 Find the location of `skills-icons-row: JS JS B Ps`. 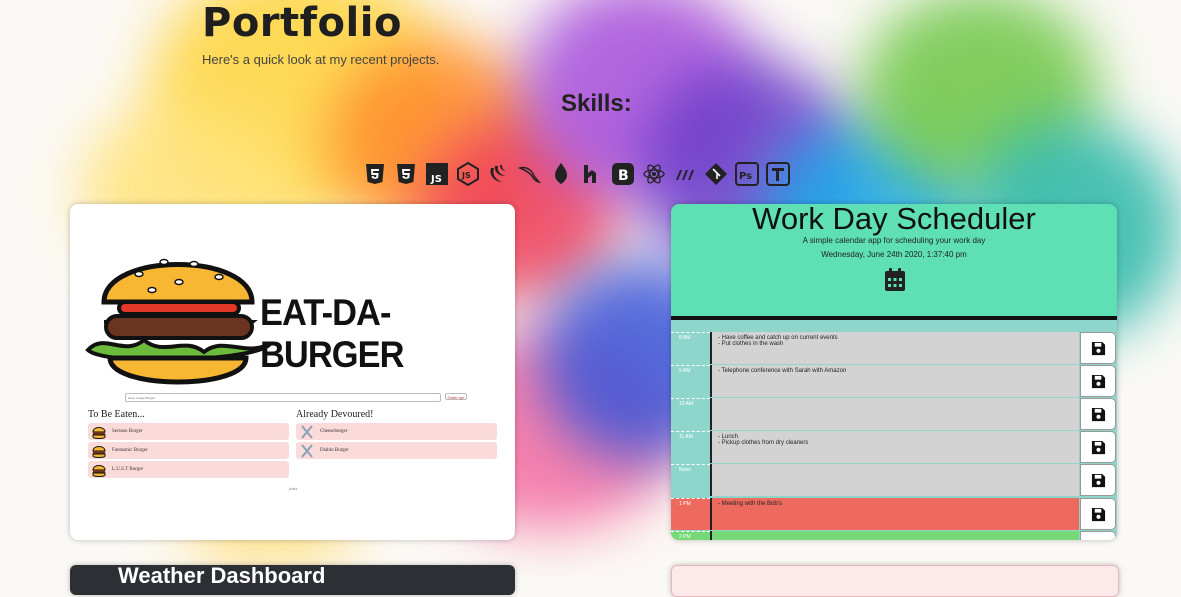

skills-icons-row: JS JS B Ps is located at coordinates (576, 174).